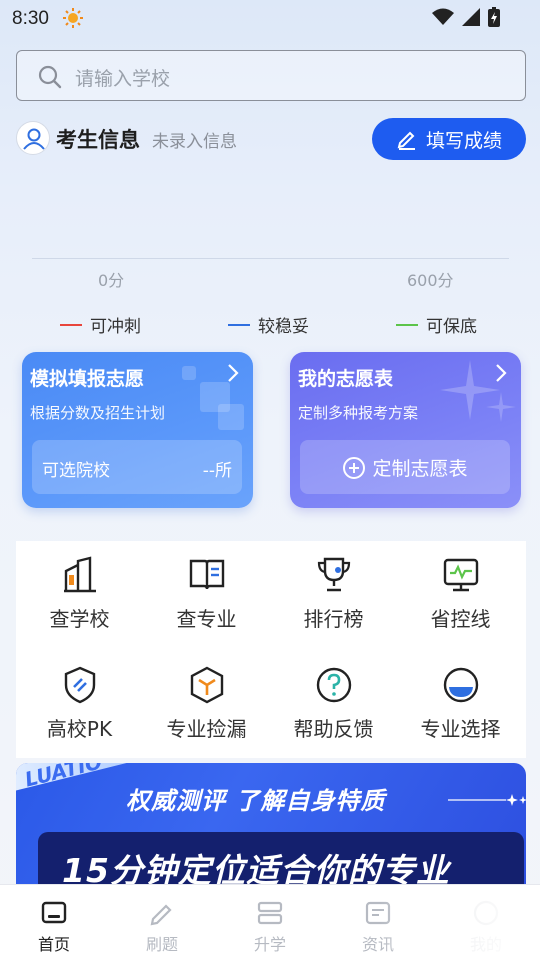 This screenshot has width=540, height=960. Describe the element at coordinates (206, 574) in the screenshot. I see `book-icon` at that location.